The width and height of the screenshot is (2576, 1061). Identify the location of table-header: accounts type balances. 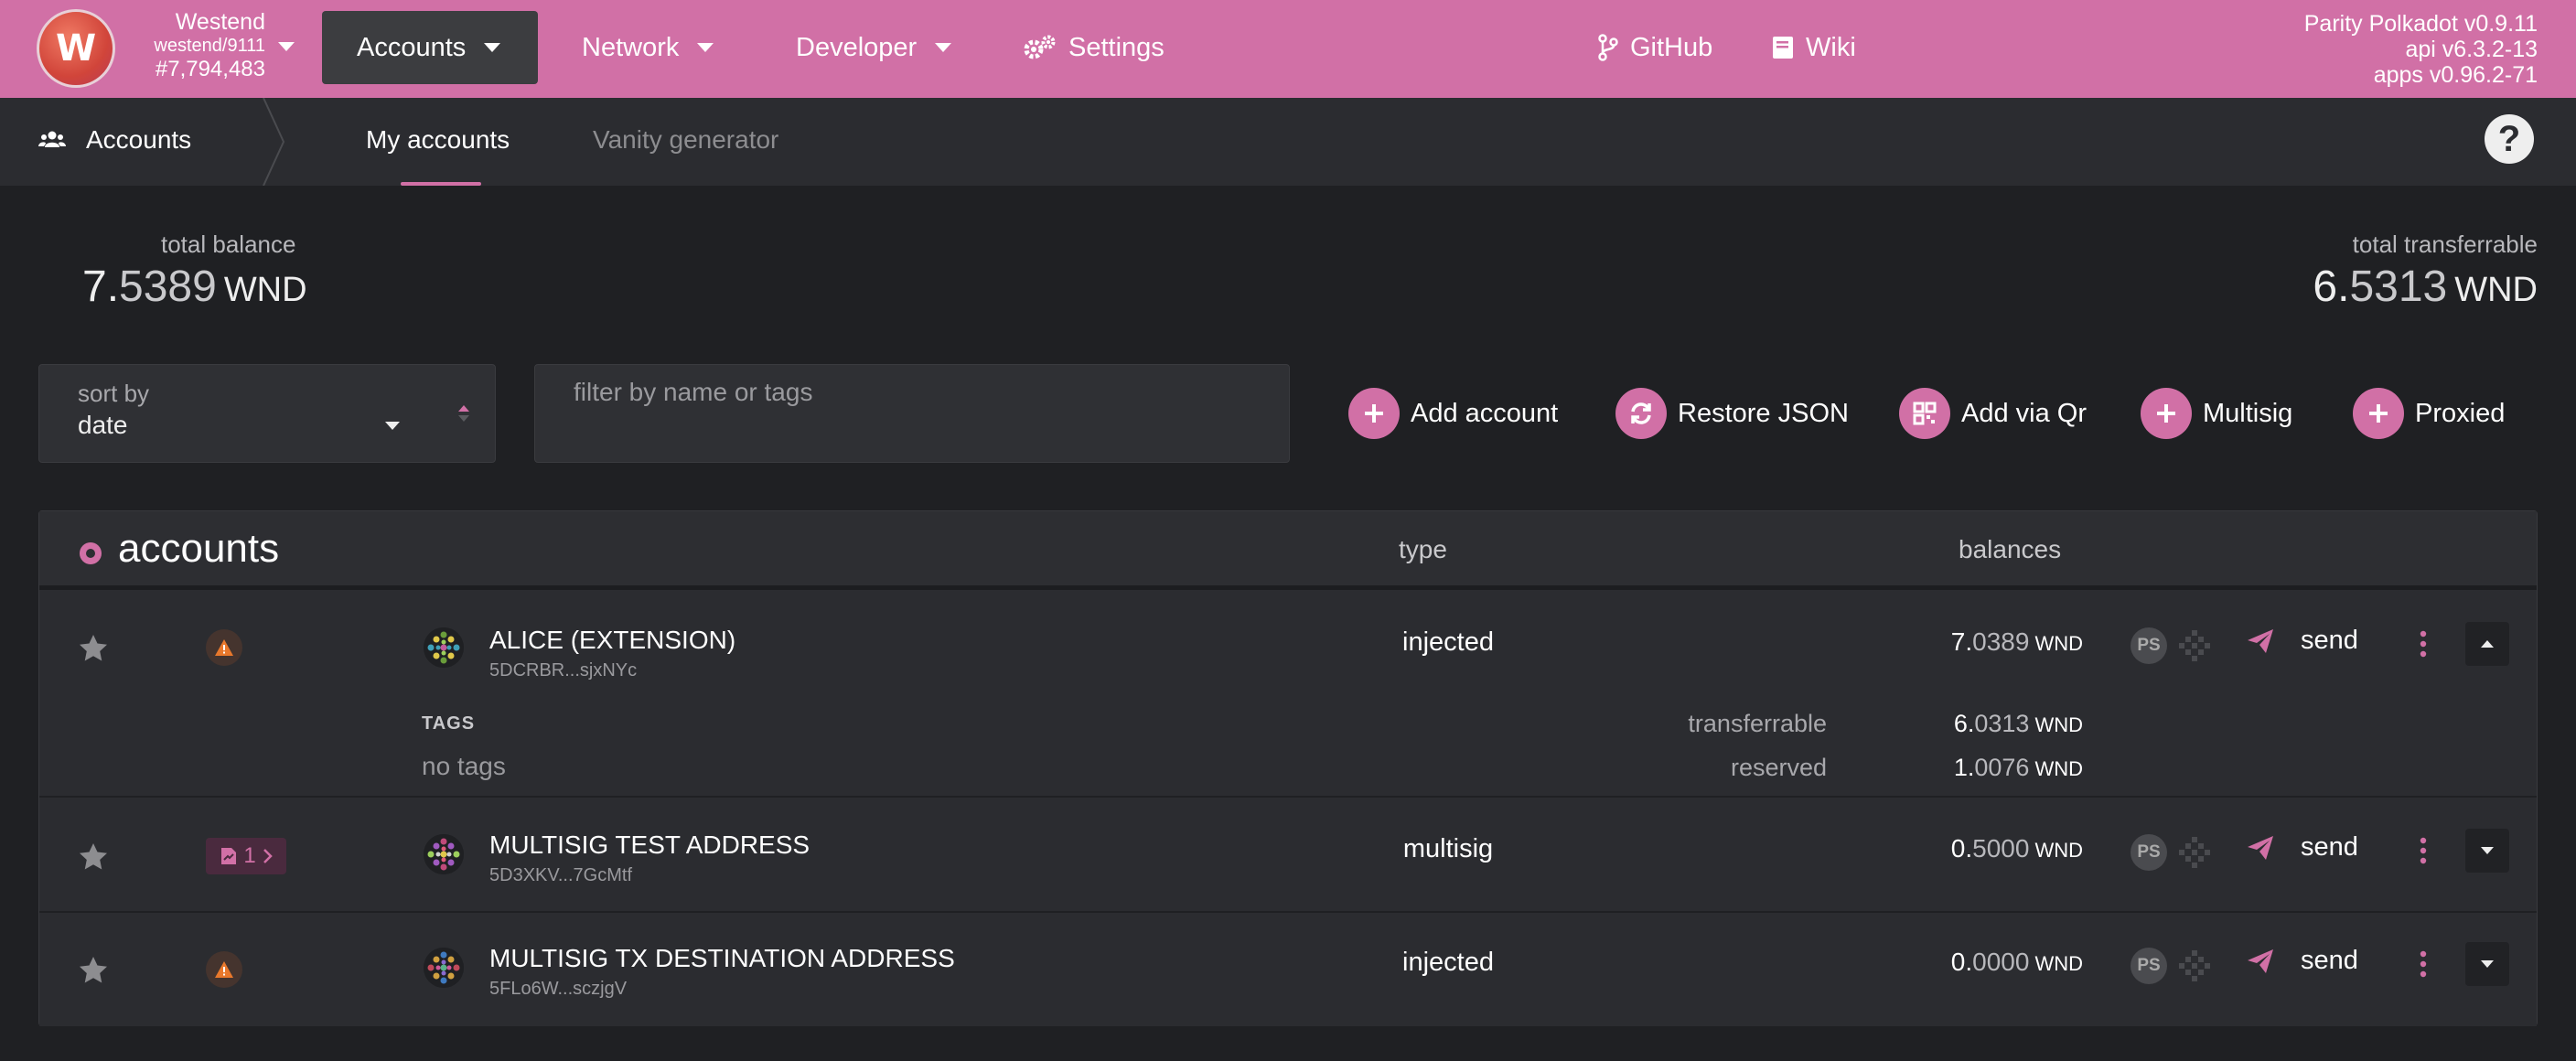
(1288, 550).